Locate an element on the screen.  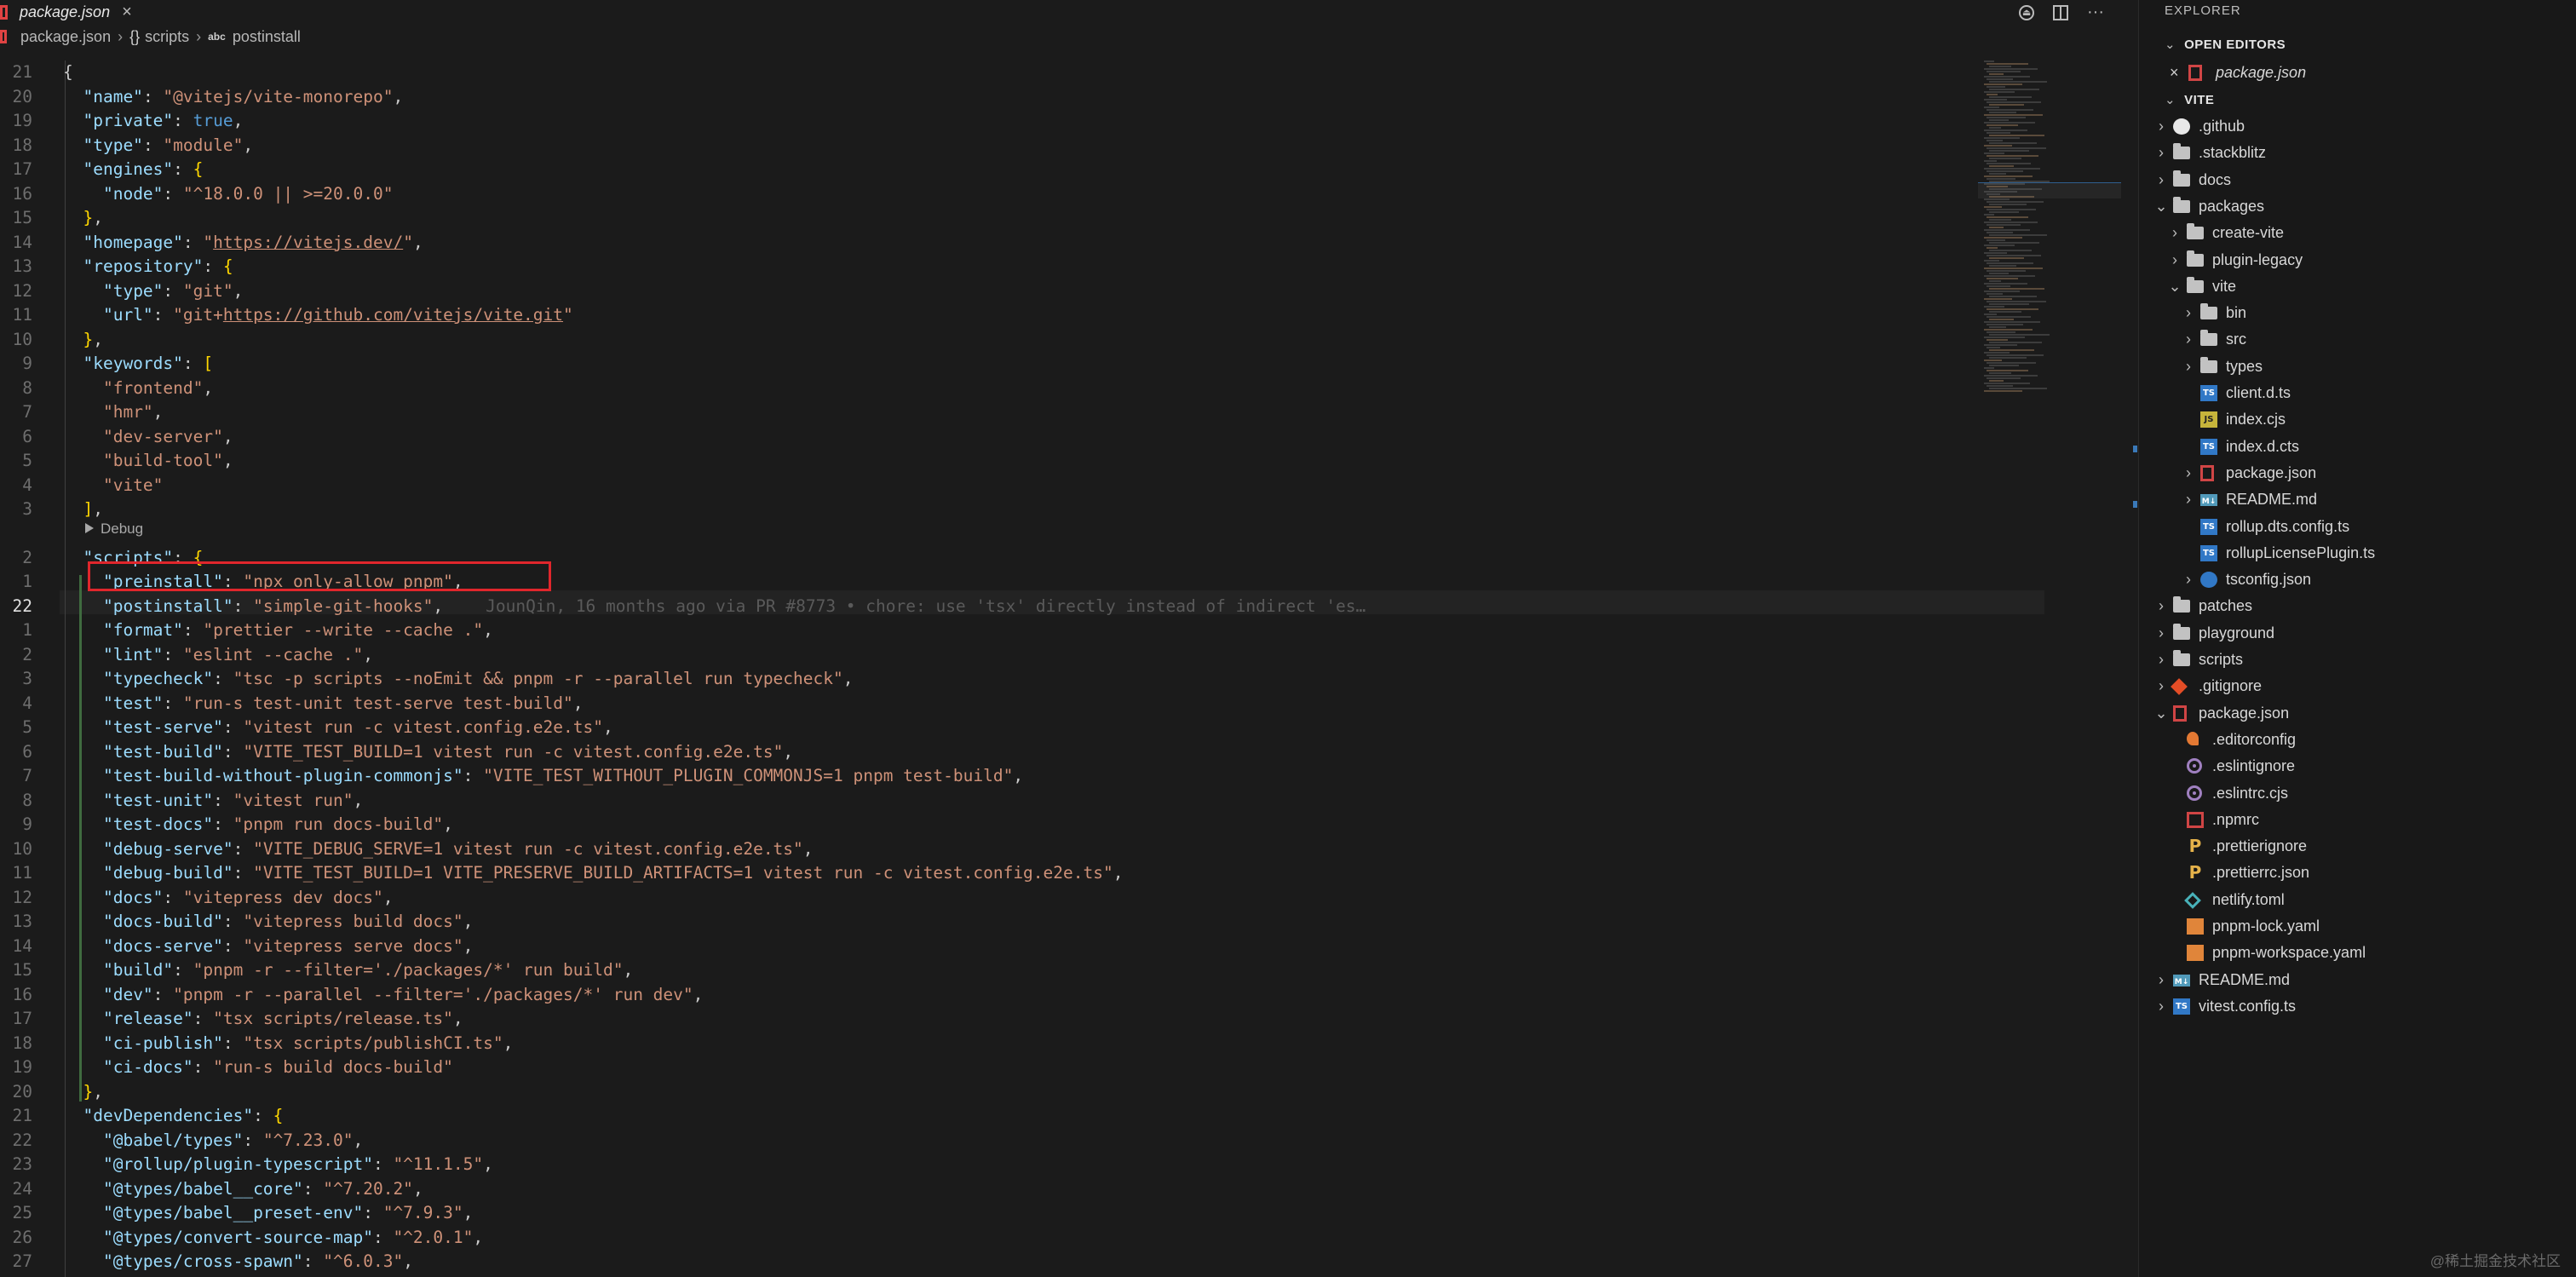
tree-item: › docs is located at coordinates (2358, 180).